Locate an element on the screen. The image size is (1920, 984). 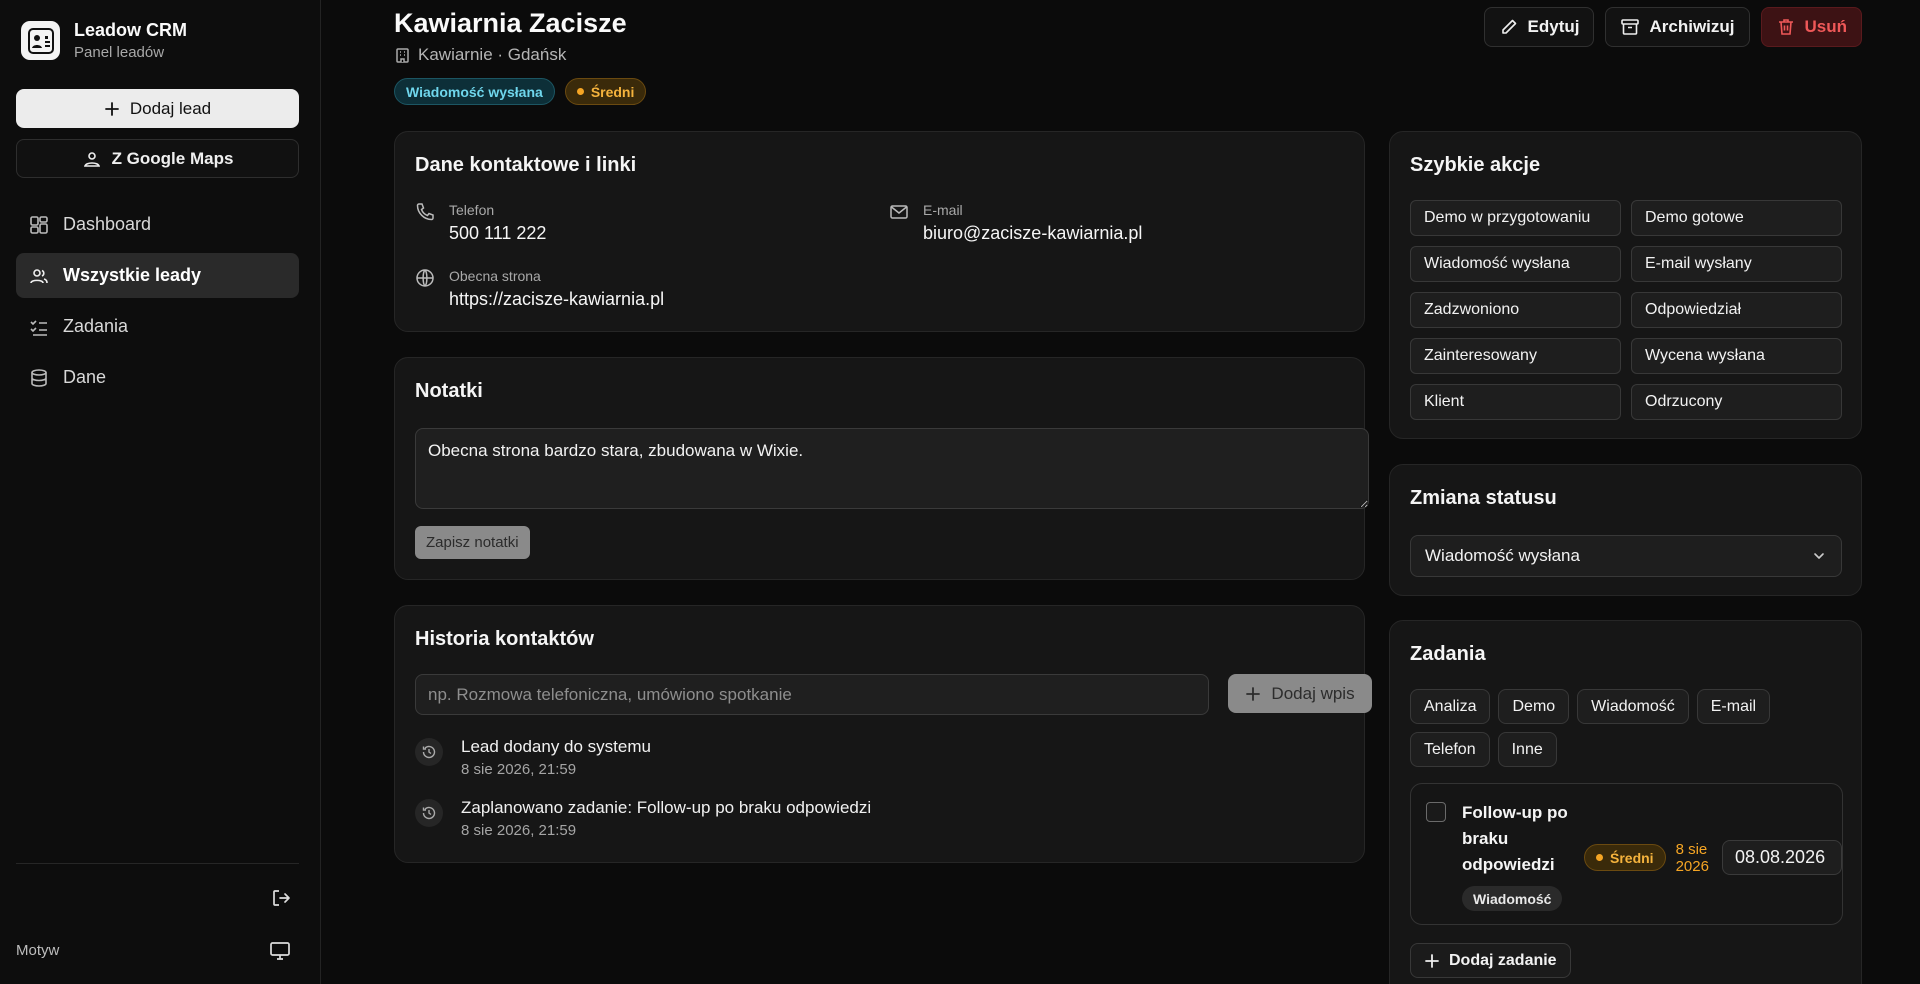
add-task-button: Dodaj zadanie is located at coordinates (1490, 960).